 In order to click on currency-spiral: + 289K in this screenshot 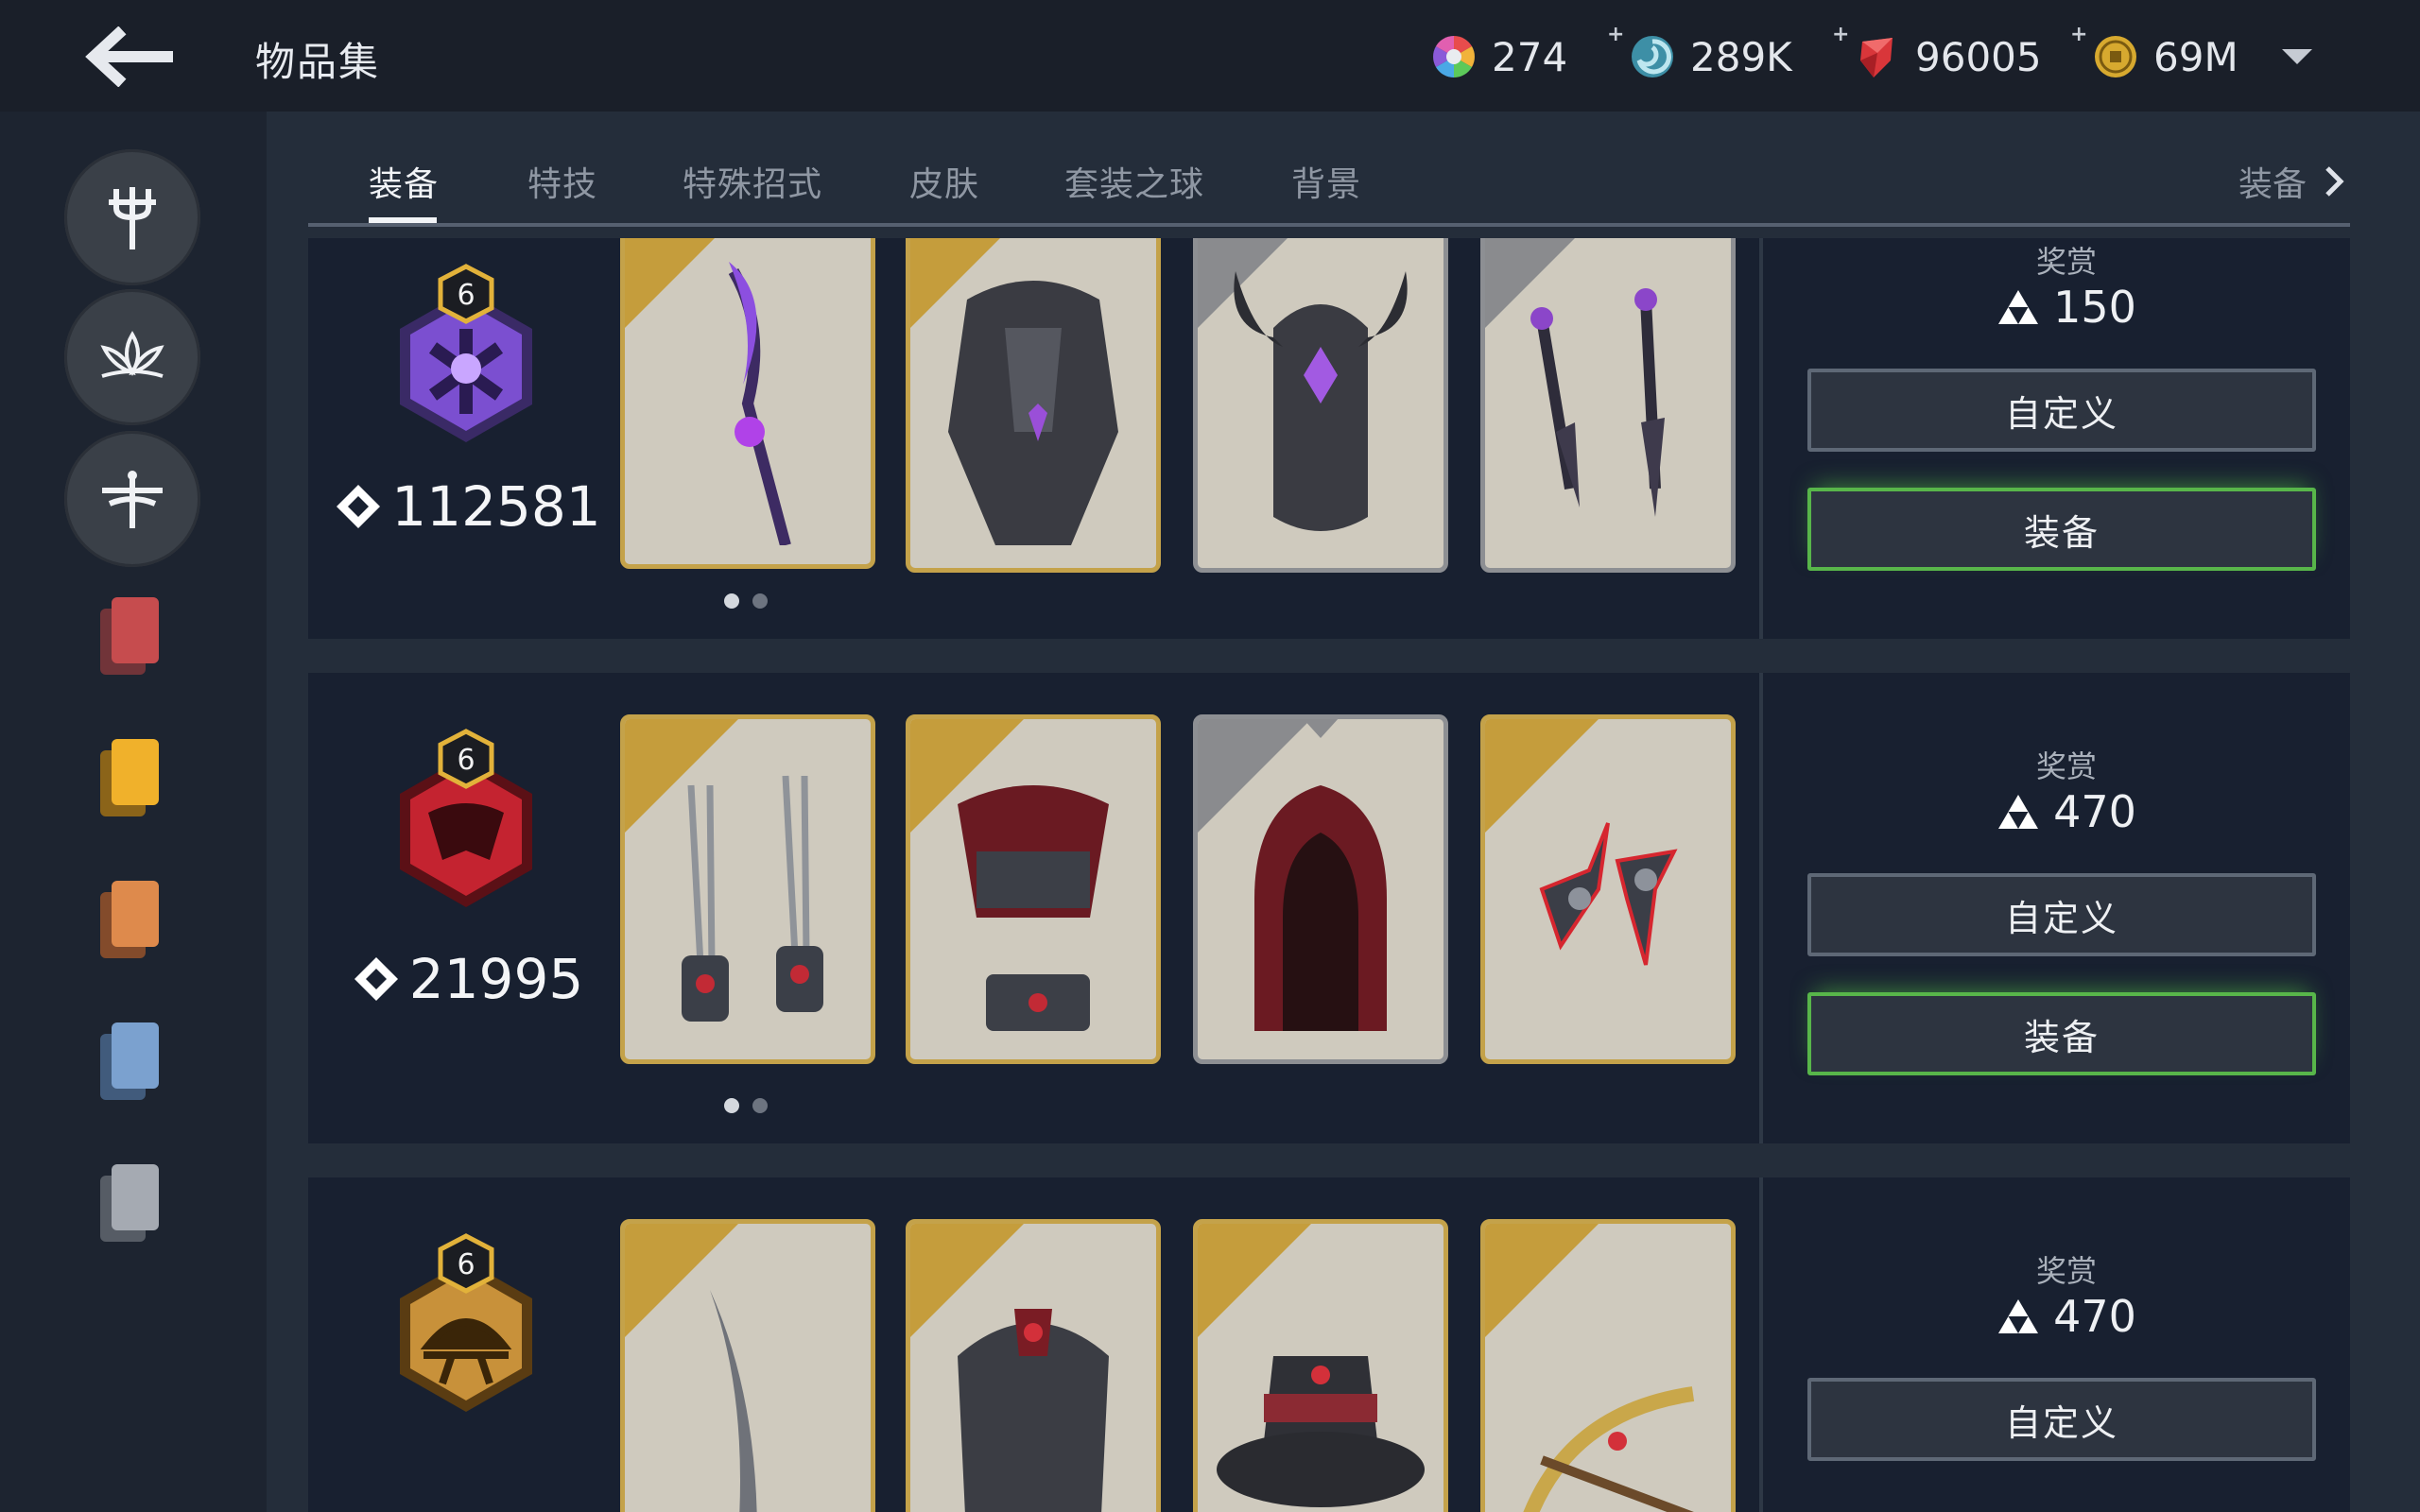, I will do `click(1699, 55)`.